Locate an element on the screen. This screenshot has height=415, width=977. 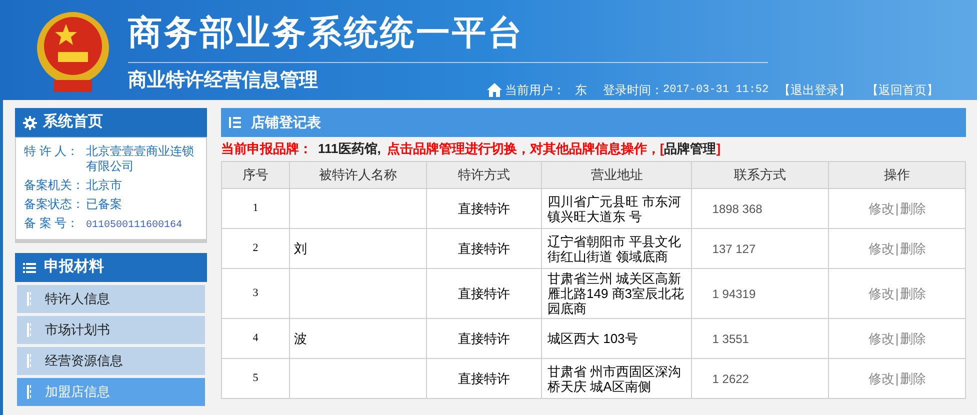
info-value: 北京壹壹壹商业连锁有限公司 is located at coordinates (140, 159).